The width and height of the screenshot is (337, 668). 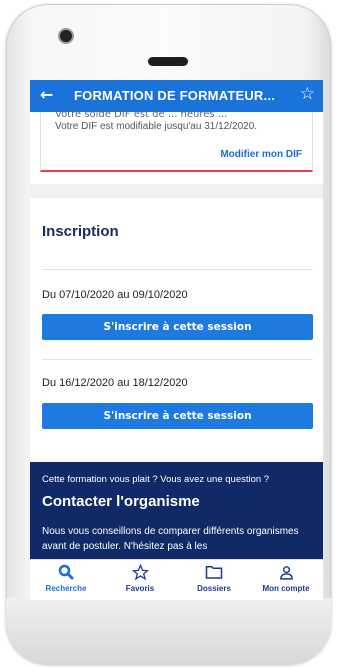 I want to click on app-bar: ← FORMATION DE FORMATEUR... ☆, so click(x=176, y=96).